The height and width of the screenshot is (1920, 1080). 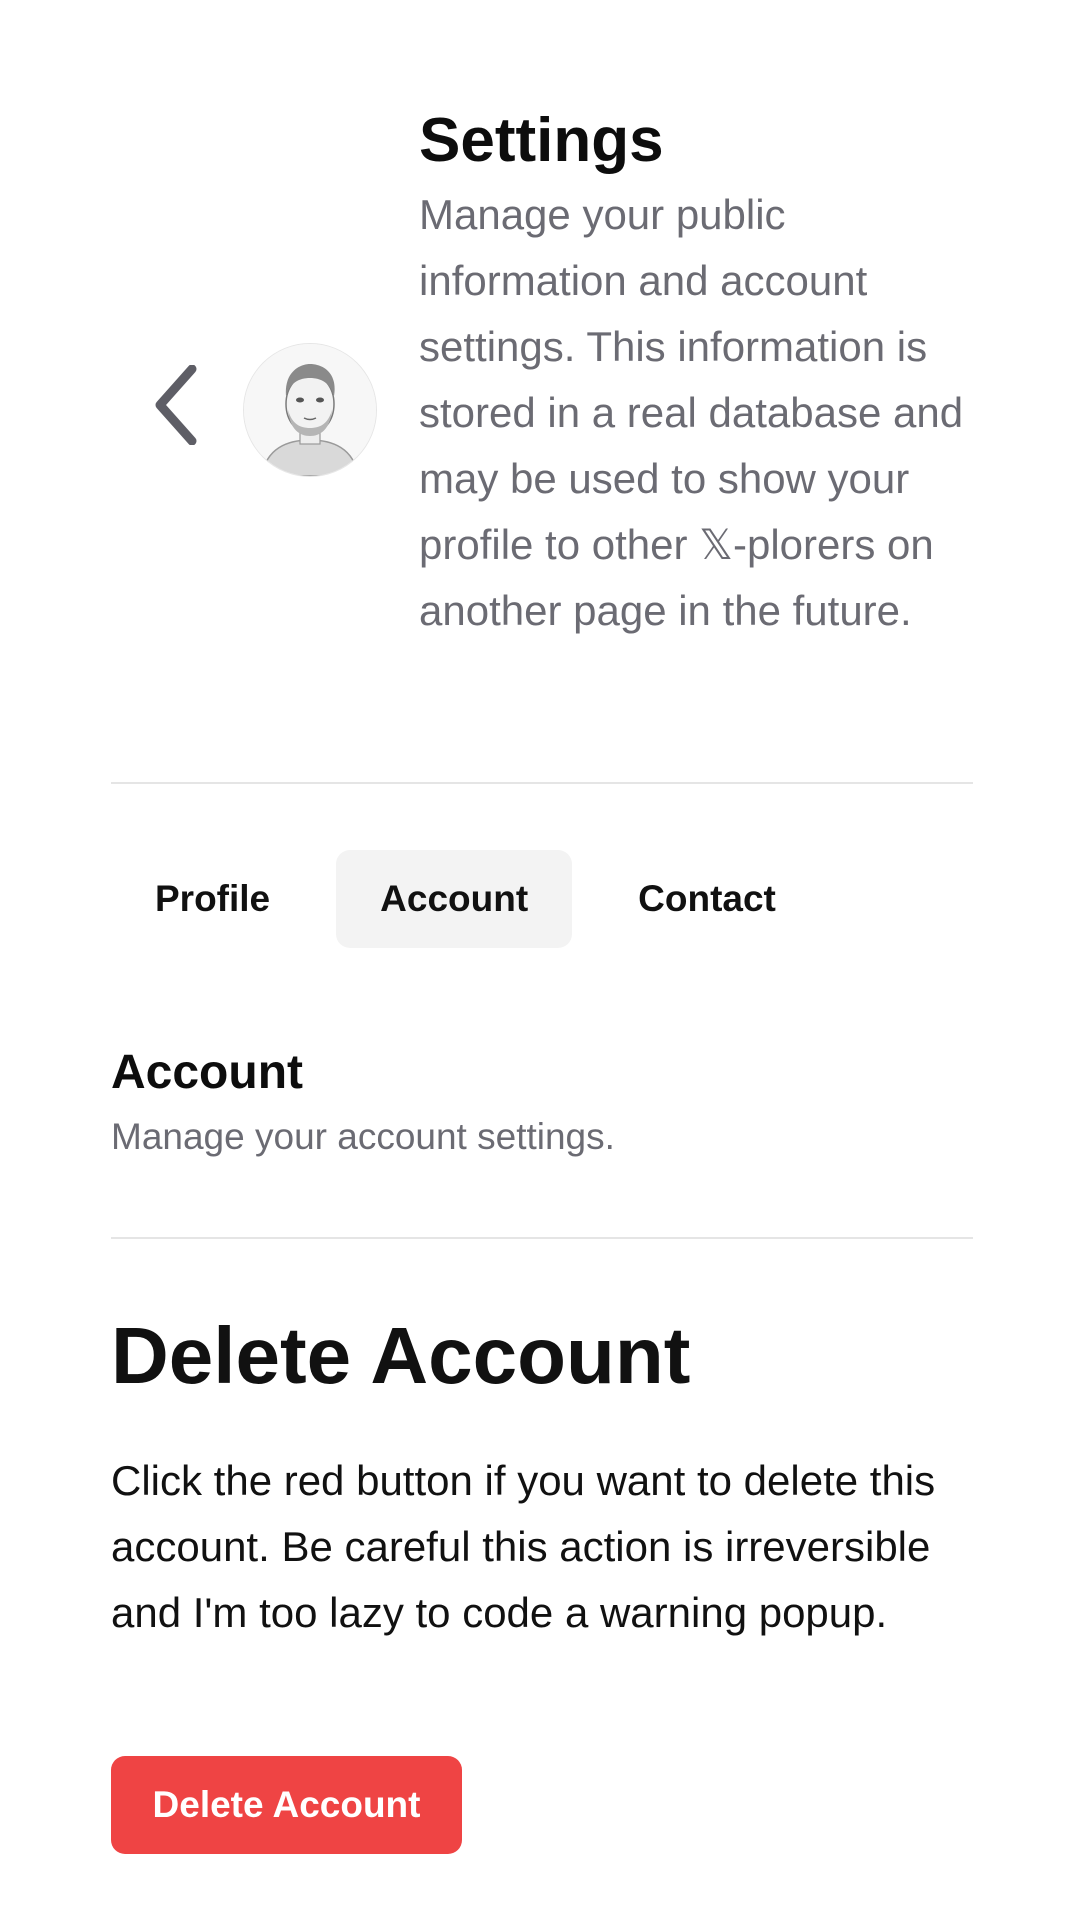 I want to click on user-avatar-icon, so click(x=310, y=410).